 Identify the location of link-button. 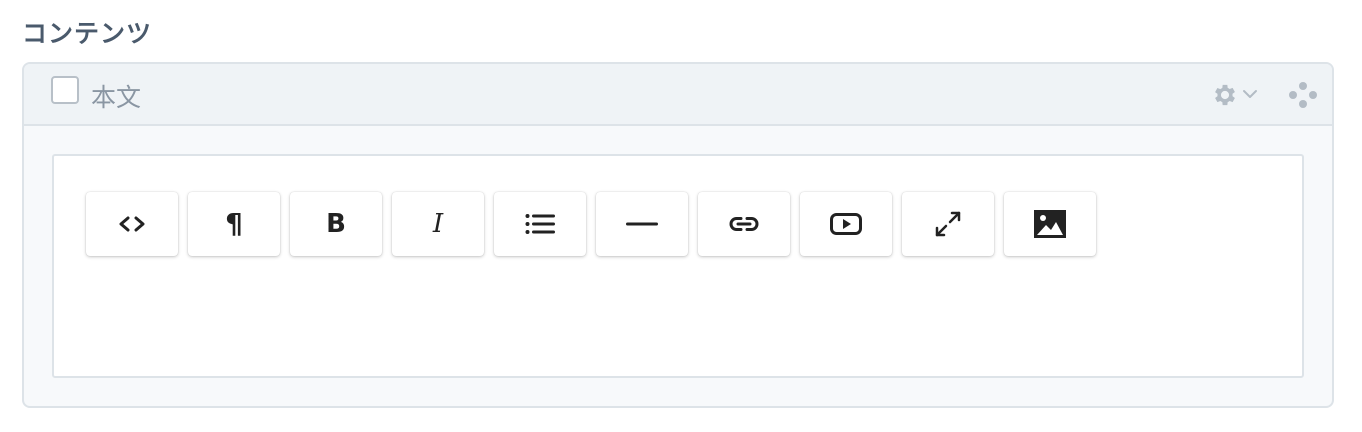
(744, 224).